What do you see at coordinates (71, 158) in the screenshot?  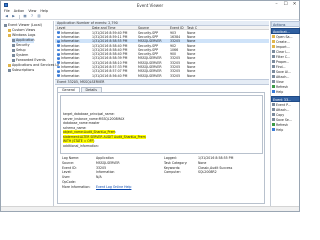 I see `property-label: Log Name:` at bounding box center [71, 158].